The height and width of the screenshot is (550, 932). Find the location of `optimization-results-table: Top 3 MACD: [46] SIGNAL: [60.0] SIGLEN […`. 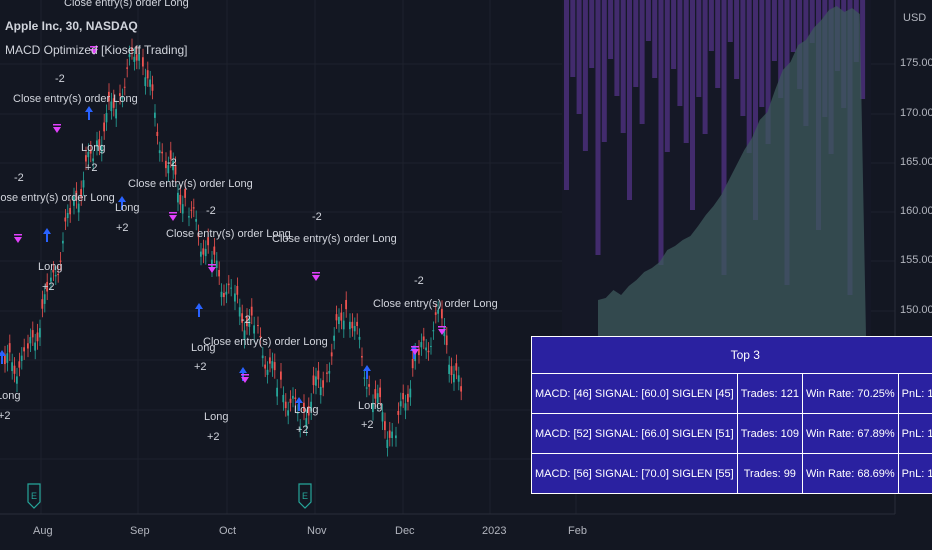

optimization-results-table: Top 3 MACD: [46] SIGNAL: [60.0] SIGLEN [… is located at coordinates (731, 415).